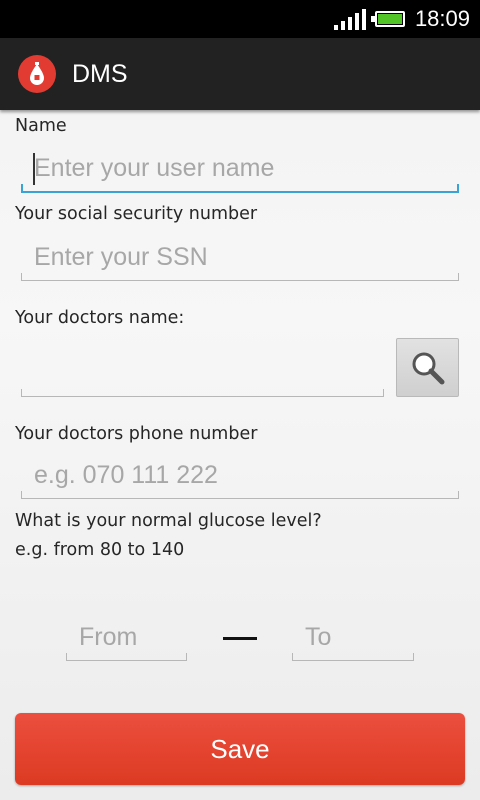 The image size is (480, 800). Describe the element at coordinates (387, 19) in the screenshot. I see `battery-icon` at that location.